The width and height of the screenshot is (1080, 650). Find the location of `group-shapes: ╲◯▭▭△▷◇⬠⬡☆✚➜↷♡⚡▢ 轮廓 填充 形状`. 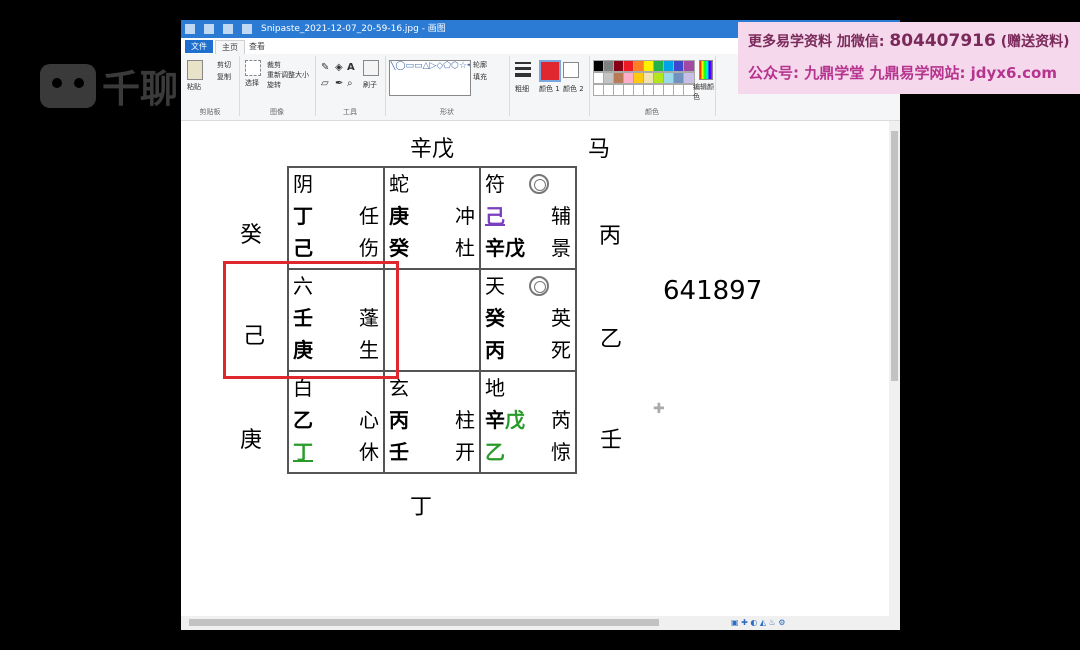

group-shapes: ╲◯▭▭△▷◇⬠⬡☆✚➜↷♡⚡▢ 轮廓 填充 形状 is located at coordinates (447, 86).